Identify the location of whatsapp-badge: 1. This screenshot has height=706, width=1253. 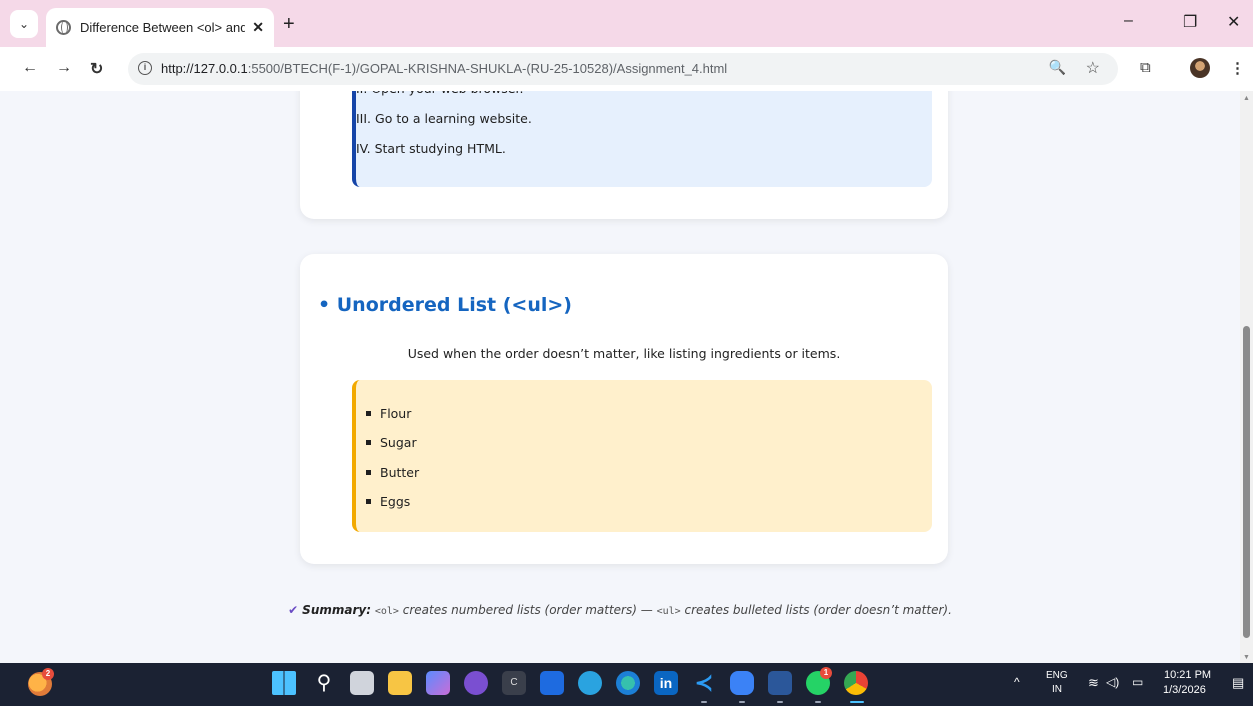
(826, 673).